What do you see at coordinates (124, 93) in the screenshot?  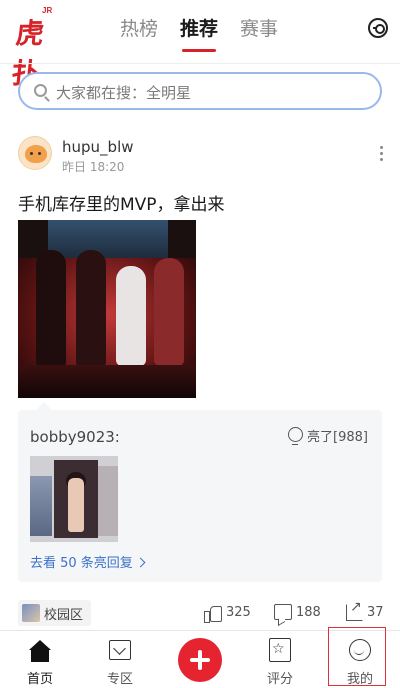 I see `search-placeholder: 大家都在搜：全明星` at bounding box center [124, 93].